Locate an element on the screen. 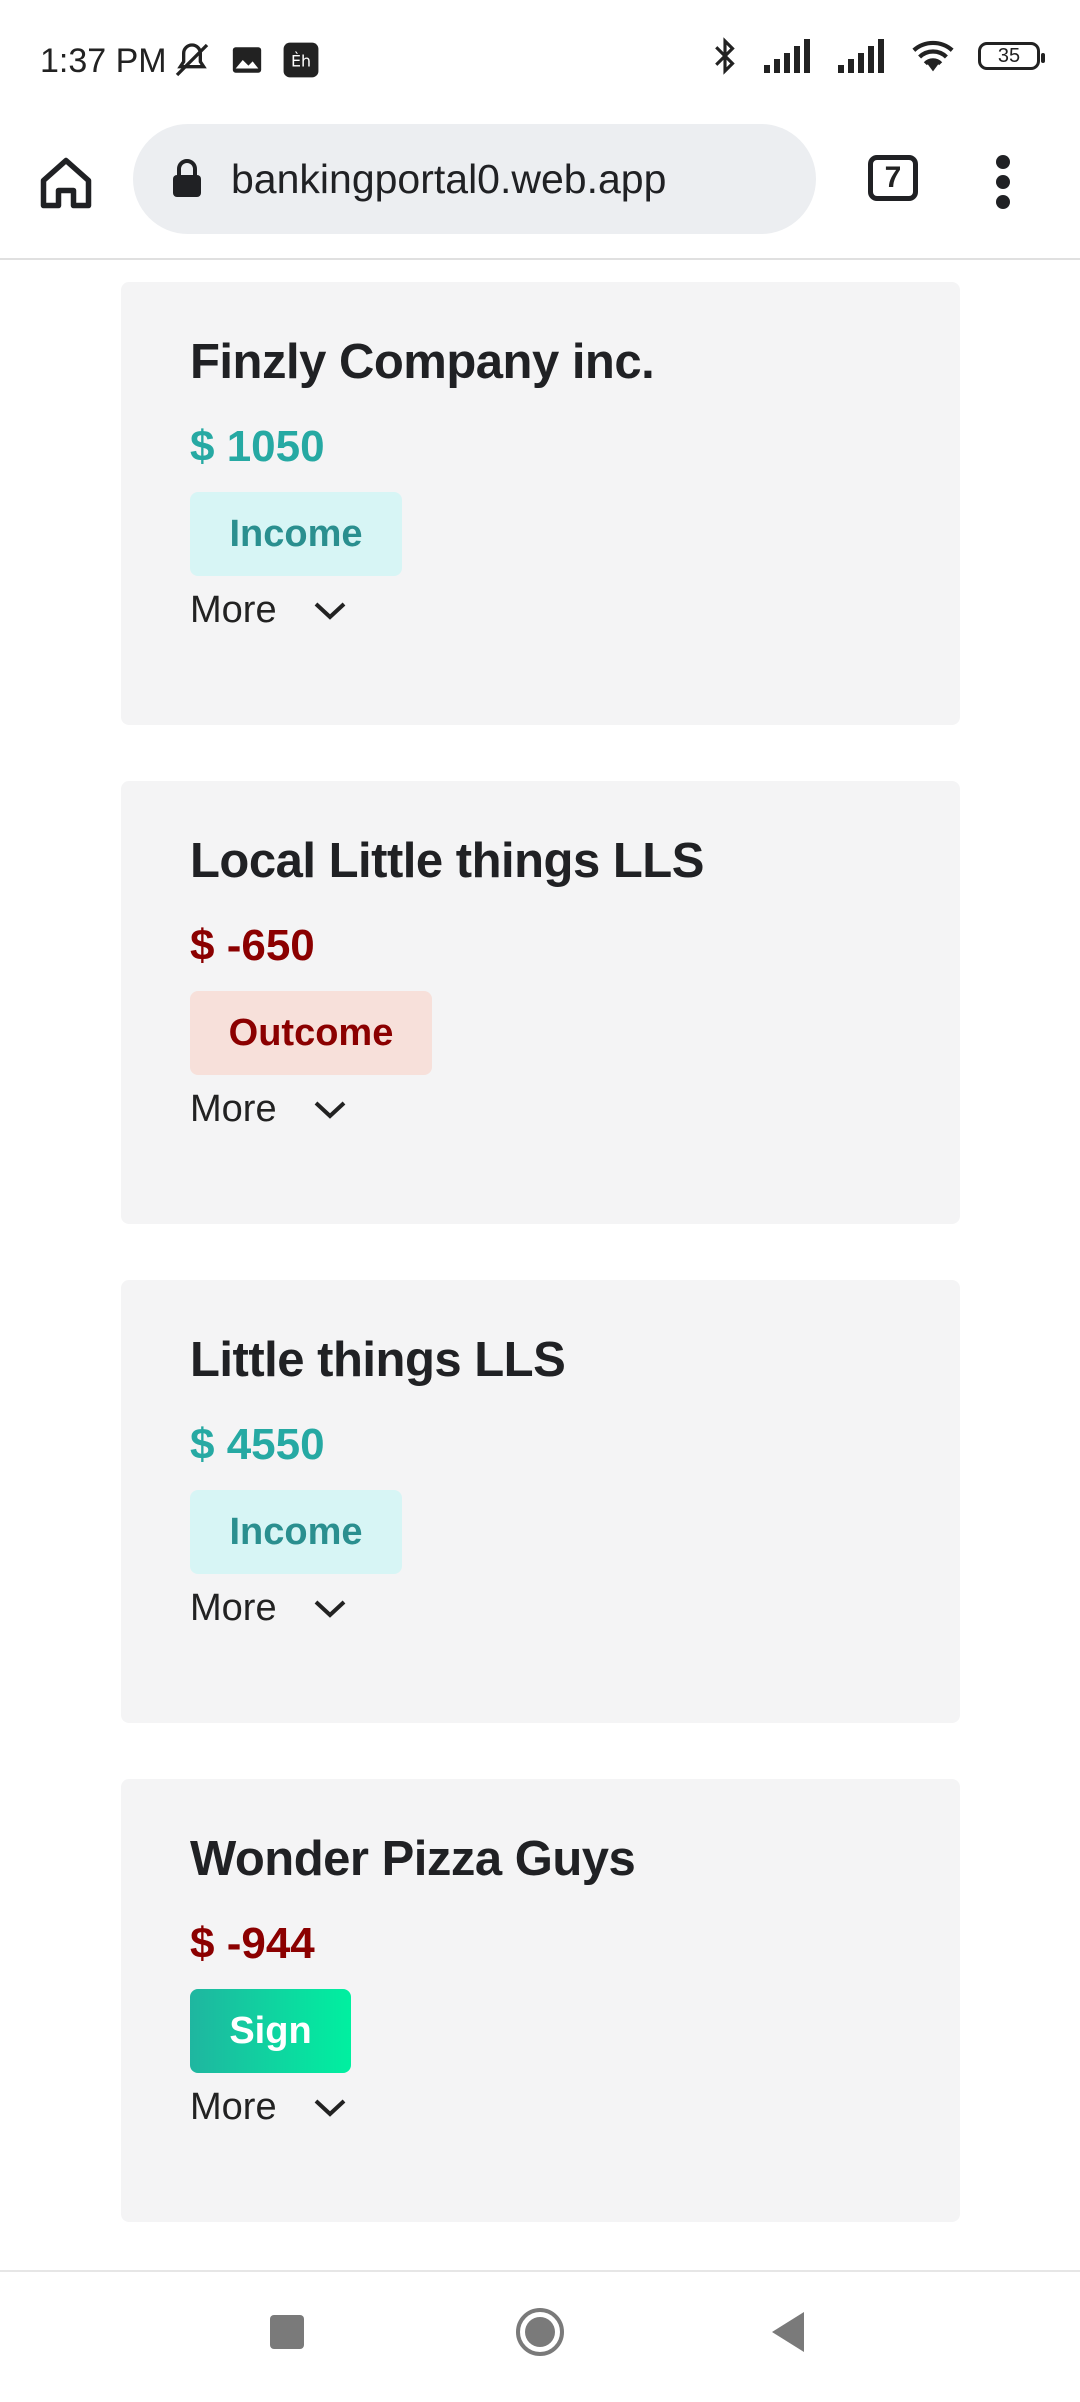  battery-icon: 35 is located at coordinates (1011, 56).